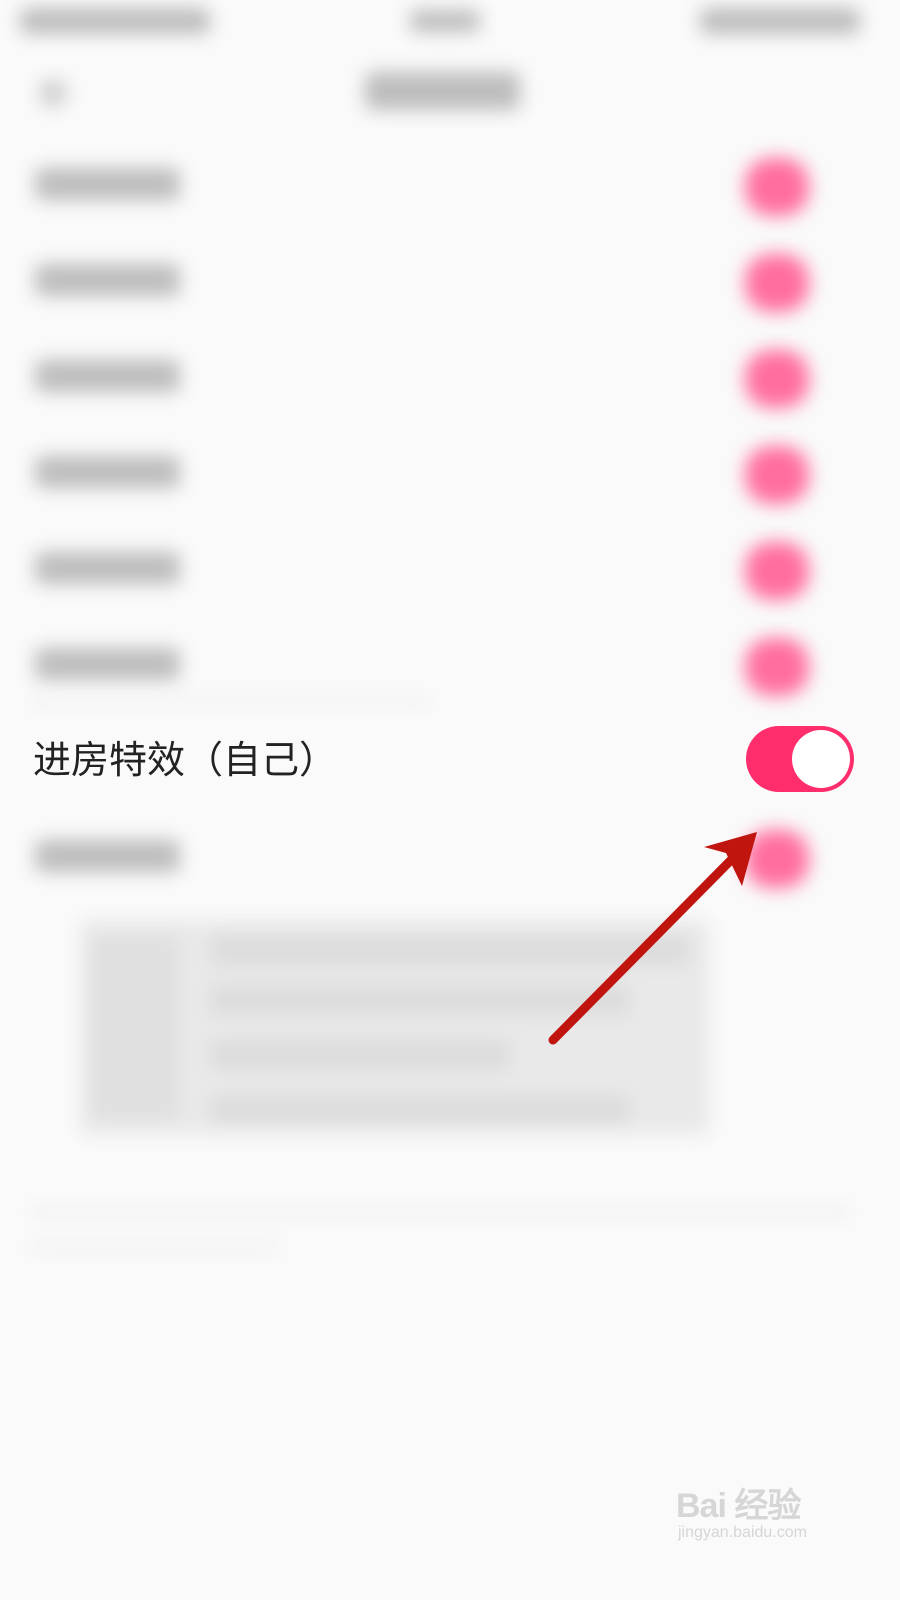 The width and height of the screenshot is (900, 1600). What do you see at coordinates (780, 21) in the screenshot?
I see `status-bar-right` at bounding box center [780, 21].